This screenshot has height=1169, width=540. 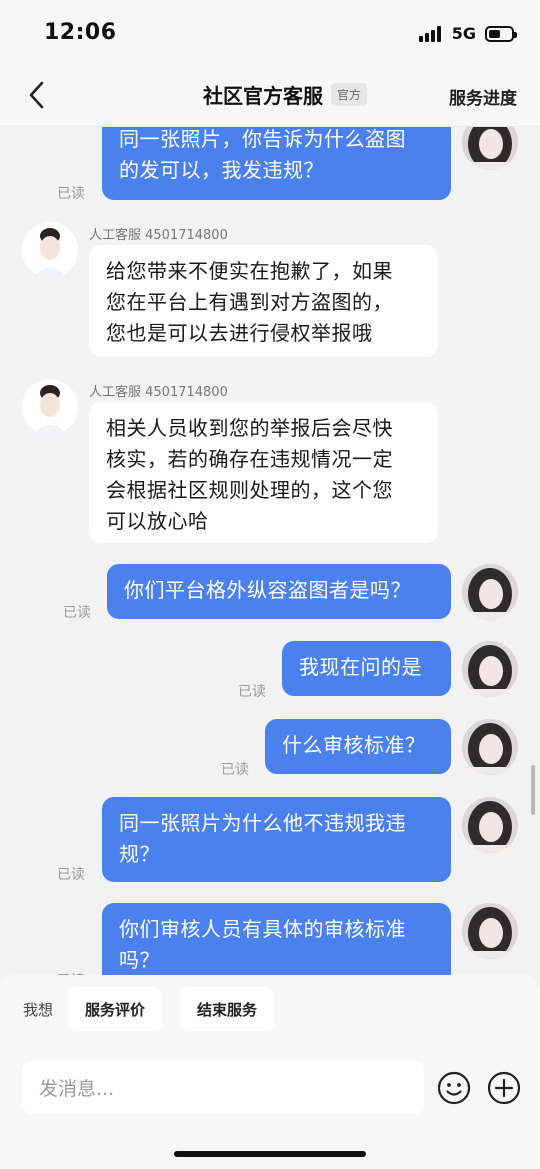 I want to click on service-progress-button: 服务进度, so click(x=483, y=96).